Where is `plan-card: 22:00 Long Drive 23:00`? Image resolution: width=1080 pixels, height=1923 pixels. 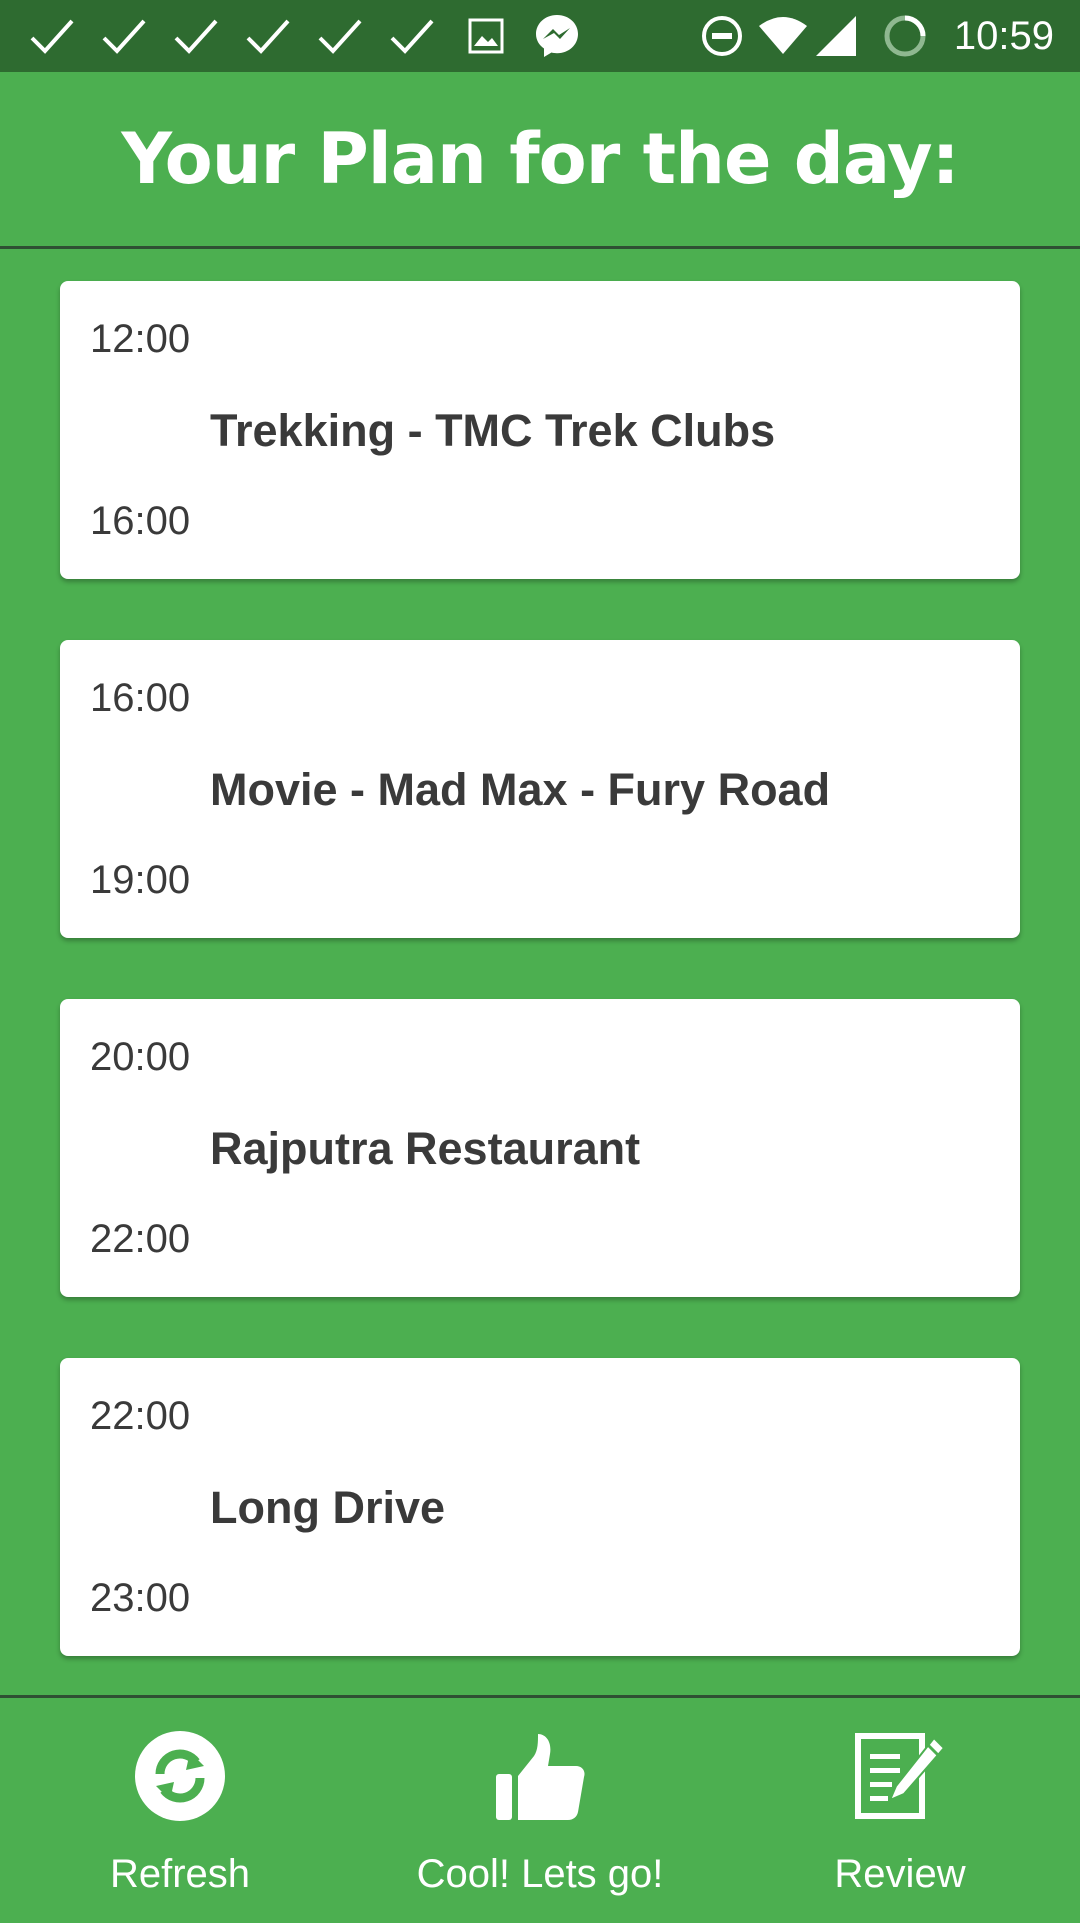
plan-card: 22:00 Long Drive 23:00 is located at coordinates (540, 1507).